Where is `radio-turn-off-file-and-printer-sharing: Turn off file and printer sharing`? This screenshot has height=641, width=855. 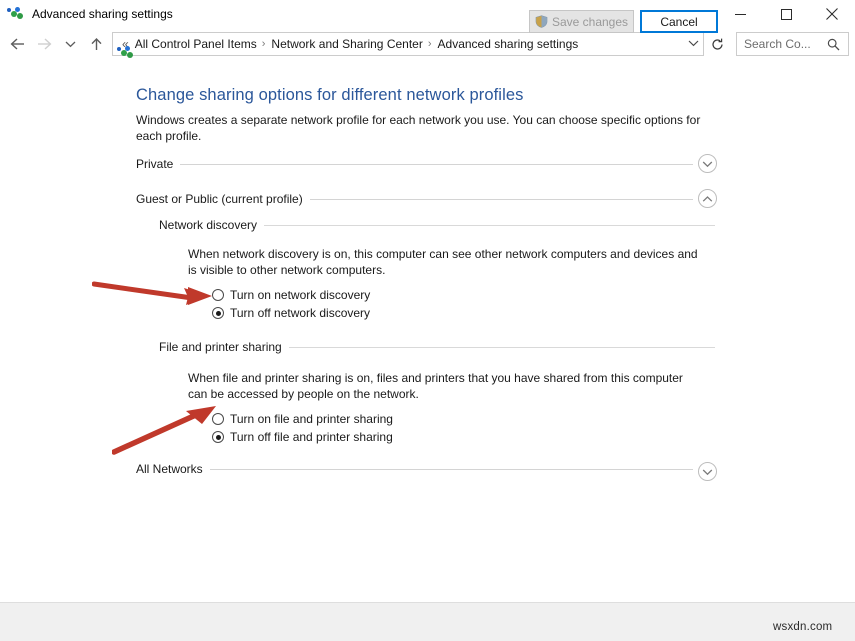 radio-turn-off-file-and-printer-sharing: Turn off file and printer sharing is located at coordinates (302, 437).